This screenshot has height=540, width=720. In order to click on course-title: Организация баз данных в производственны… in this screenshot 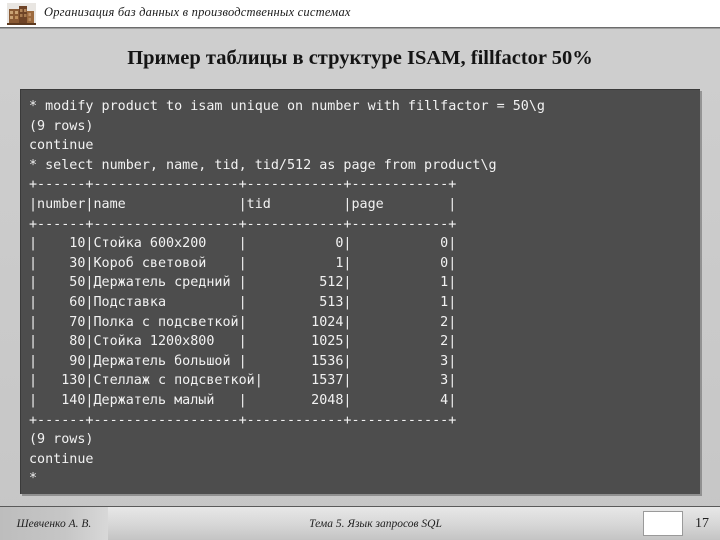, I will do `click(197, 12)`.